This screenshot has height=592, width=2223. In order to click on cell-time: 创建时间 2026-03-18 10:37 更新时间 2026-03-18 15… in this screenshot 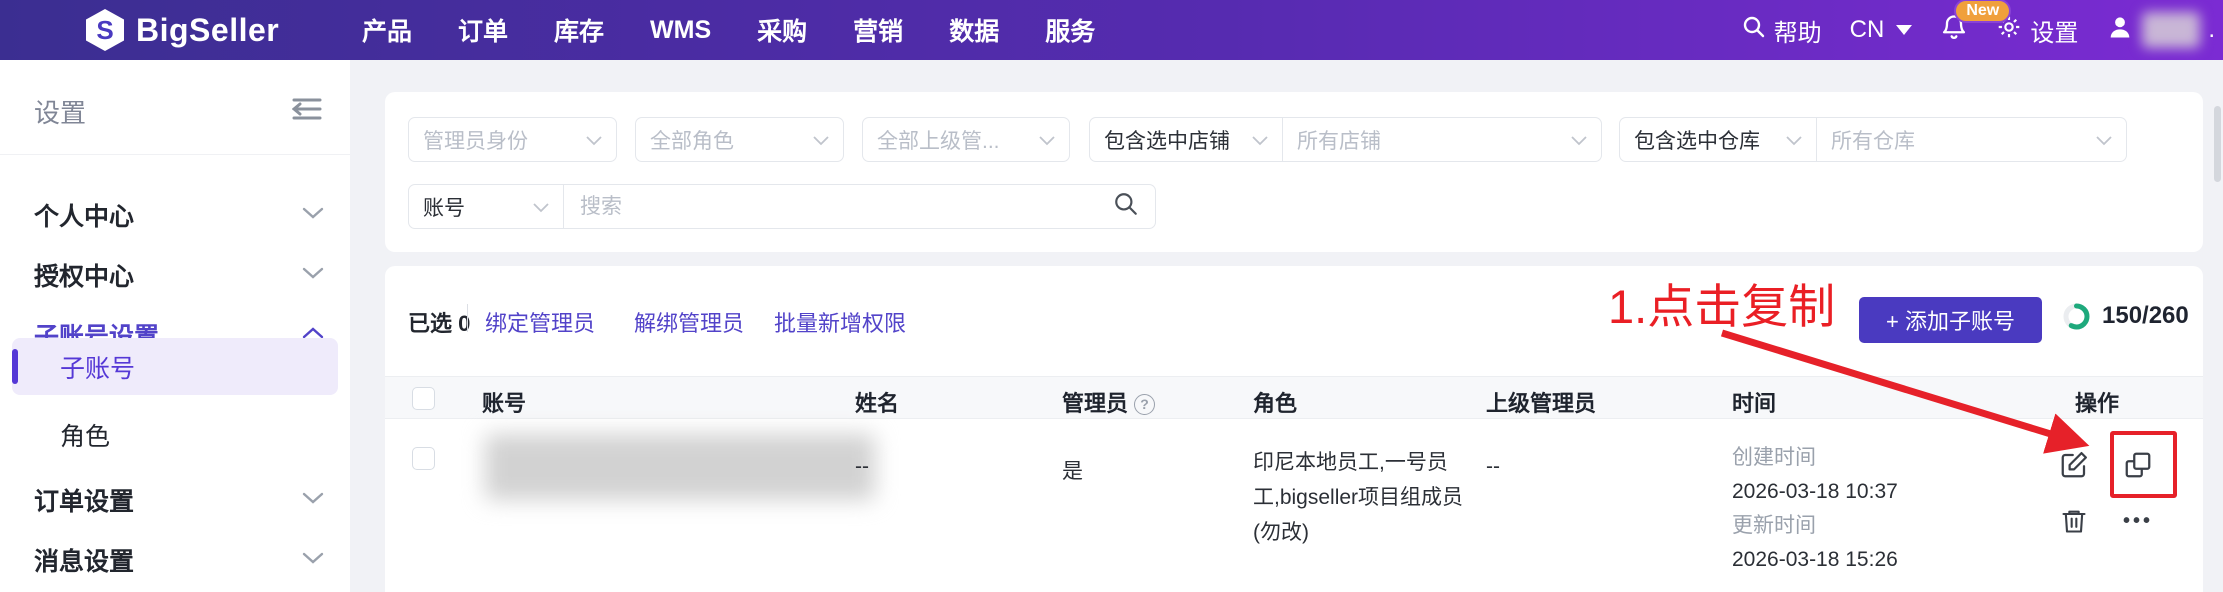, I will do `click(1815, 509)`.